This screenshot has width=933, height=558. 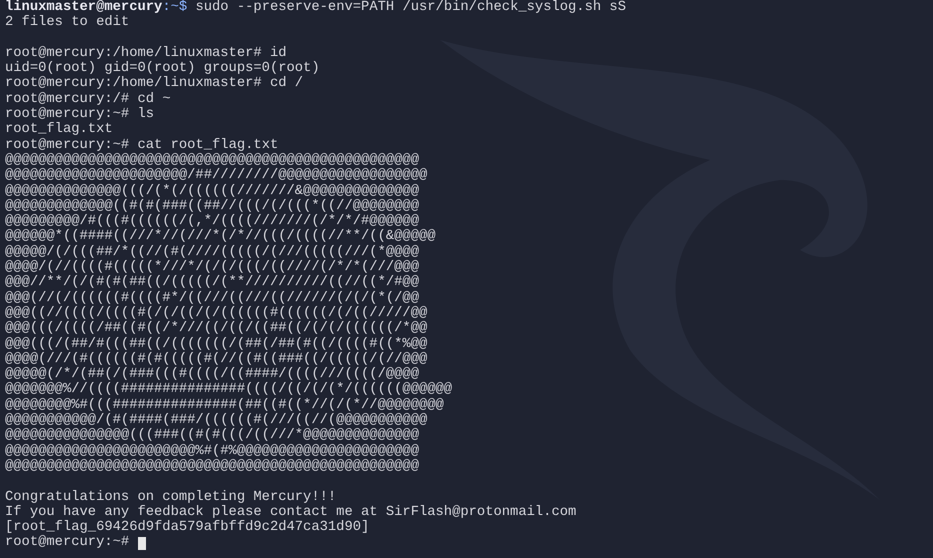 What do you see at coordinates (212, 252) in the screenshot?
I see `ascii-art-line: @@@@@/(/(((##/*((//(#(////(((((/(///(((((///(*@@@@` at bounding box center [212, 252].